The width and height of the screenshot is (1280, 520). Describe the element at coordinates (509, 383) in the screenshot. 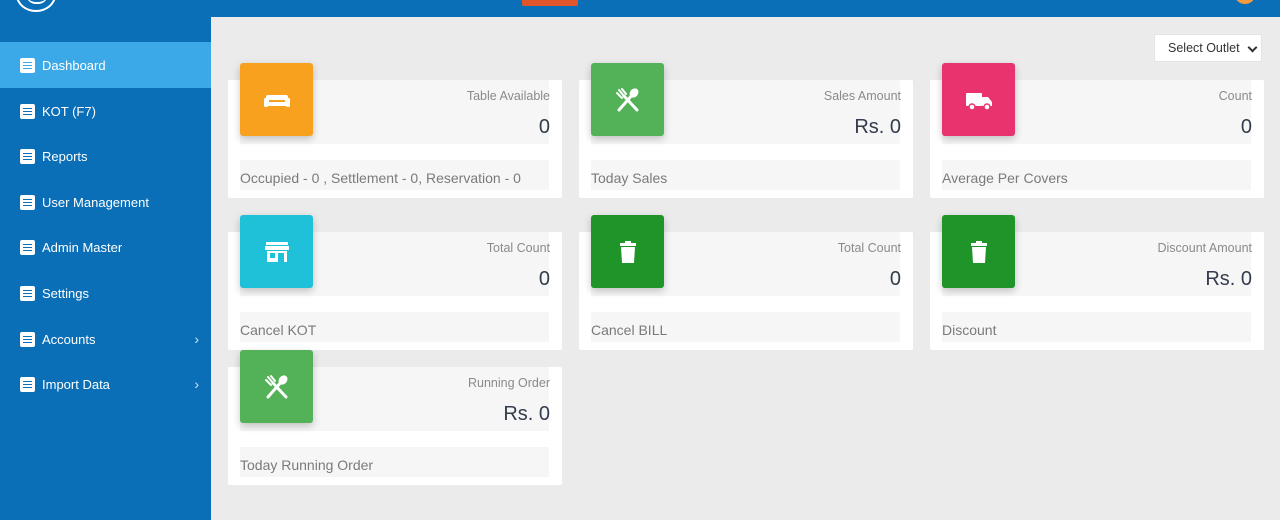

I see `card-label: Running Order` at that location.